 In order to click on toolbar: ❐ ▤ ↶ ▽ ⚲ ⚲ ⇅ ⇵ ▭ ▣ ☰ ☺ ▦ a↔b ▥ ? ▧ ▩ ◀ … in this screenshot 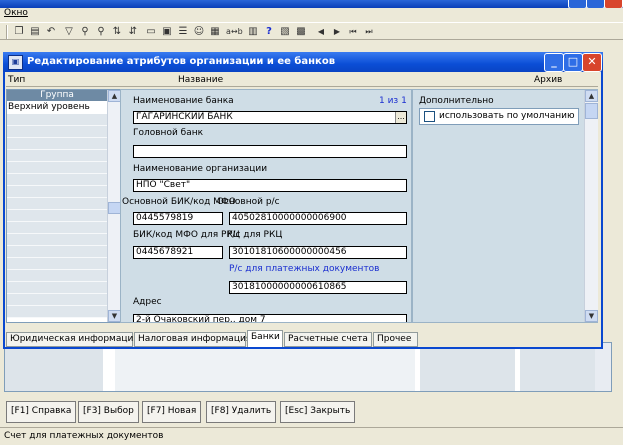, I will do `click(311, 31)`.